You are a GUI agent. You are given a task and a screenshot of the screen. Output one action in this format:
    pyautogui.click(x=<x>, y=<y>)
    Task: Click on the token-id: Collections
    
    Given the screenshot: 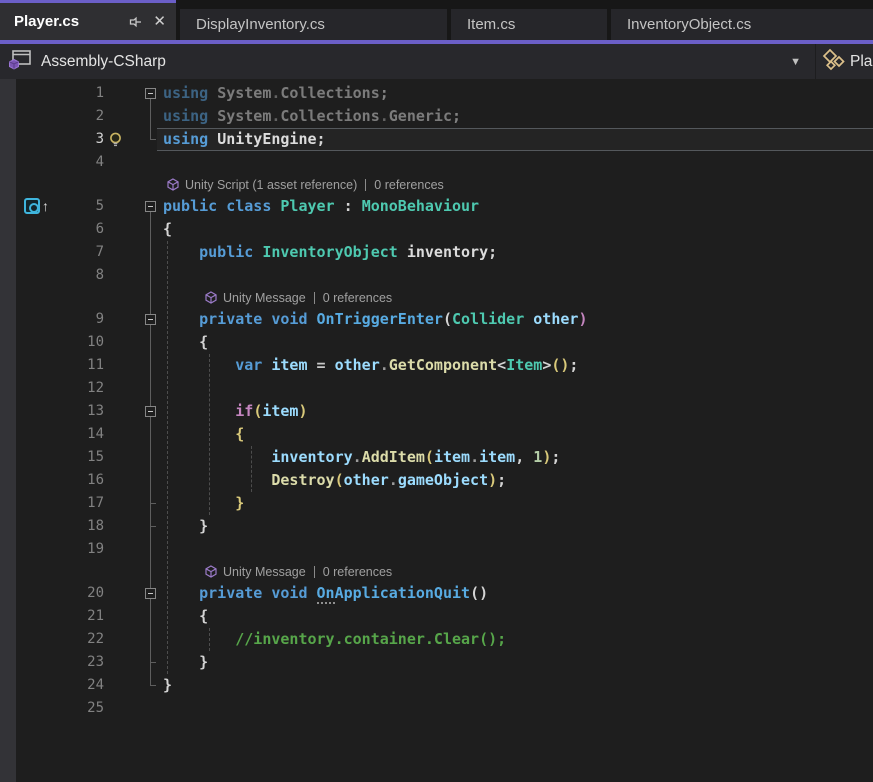 What is the action you would take?
    pyautogui.click(x=330, y=93)
    